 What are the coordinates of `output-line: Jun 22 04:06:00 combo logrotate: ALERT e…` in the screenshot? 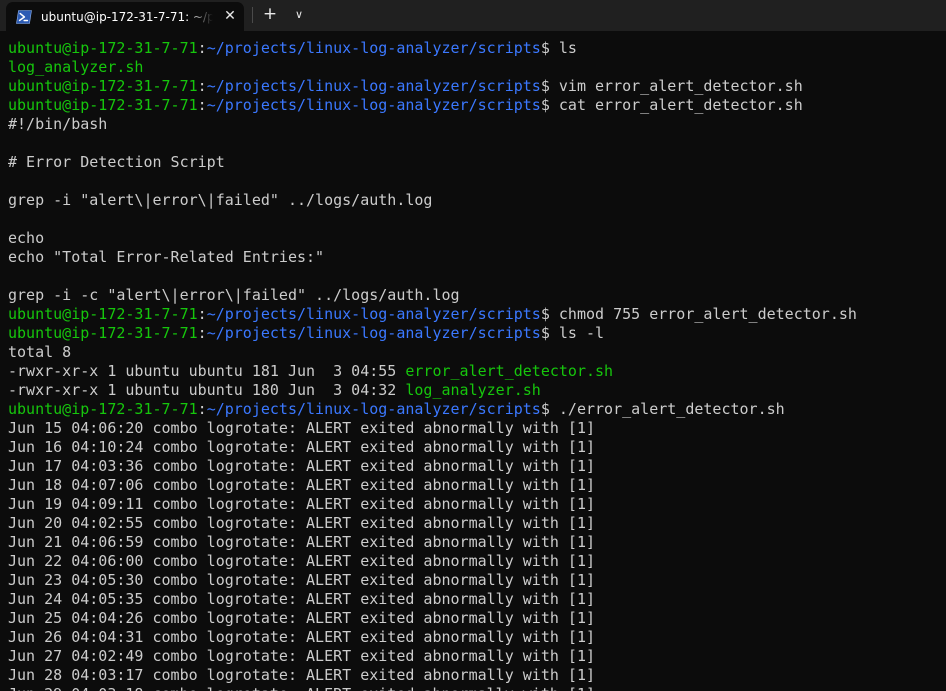 It's located at (301, 561).